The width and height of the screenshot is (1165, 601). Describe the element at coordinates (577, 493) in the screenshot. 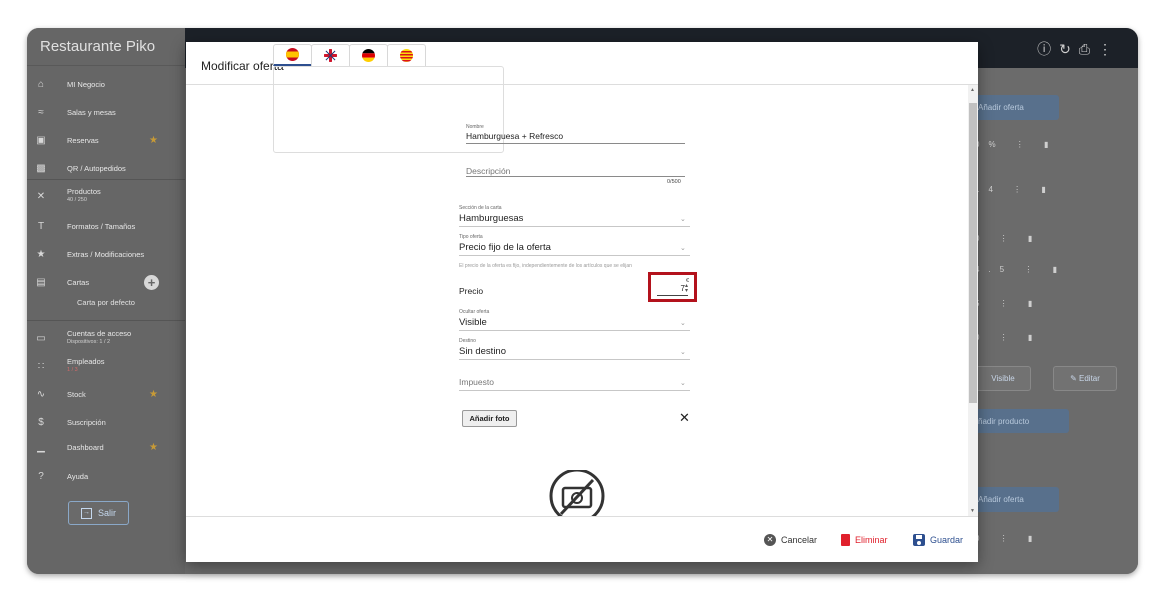

I see `no-photo-icon` at that location.